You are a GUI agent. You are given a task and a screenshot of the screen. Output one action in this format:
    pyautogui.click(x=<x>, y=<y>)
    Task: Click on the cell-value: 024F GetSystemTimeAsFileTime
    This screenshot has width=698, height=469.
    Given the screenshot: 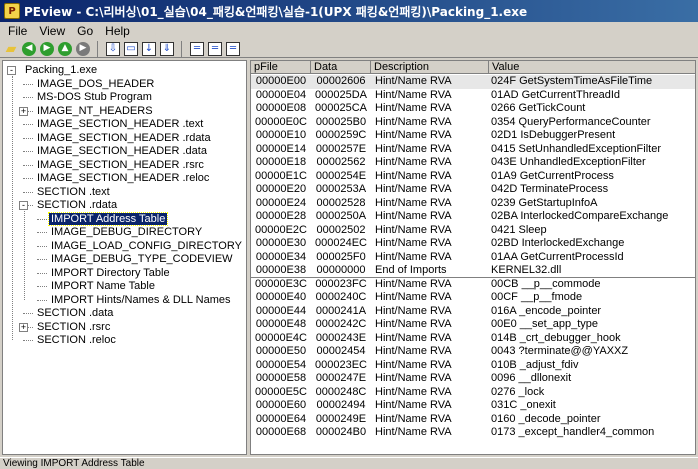 What is the action you would take?
    pyautogui.click(x=572, y=81)
    